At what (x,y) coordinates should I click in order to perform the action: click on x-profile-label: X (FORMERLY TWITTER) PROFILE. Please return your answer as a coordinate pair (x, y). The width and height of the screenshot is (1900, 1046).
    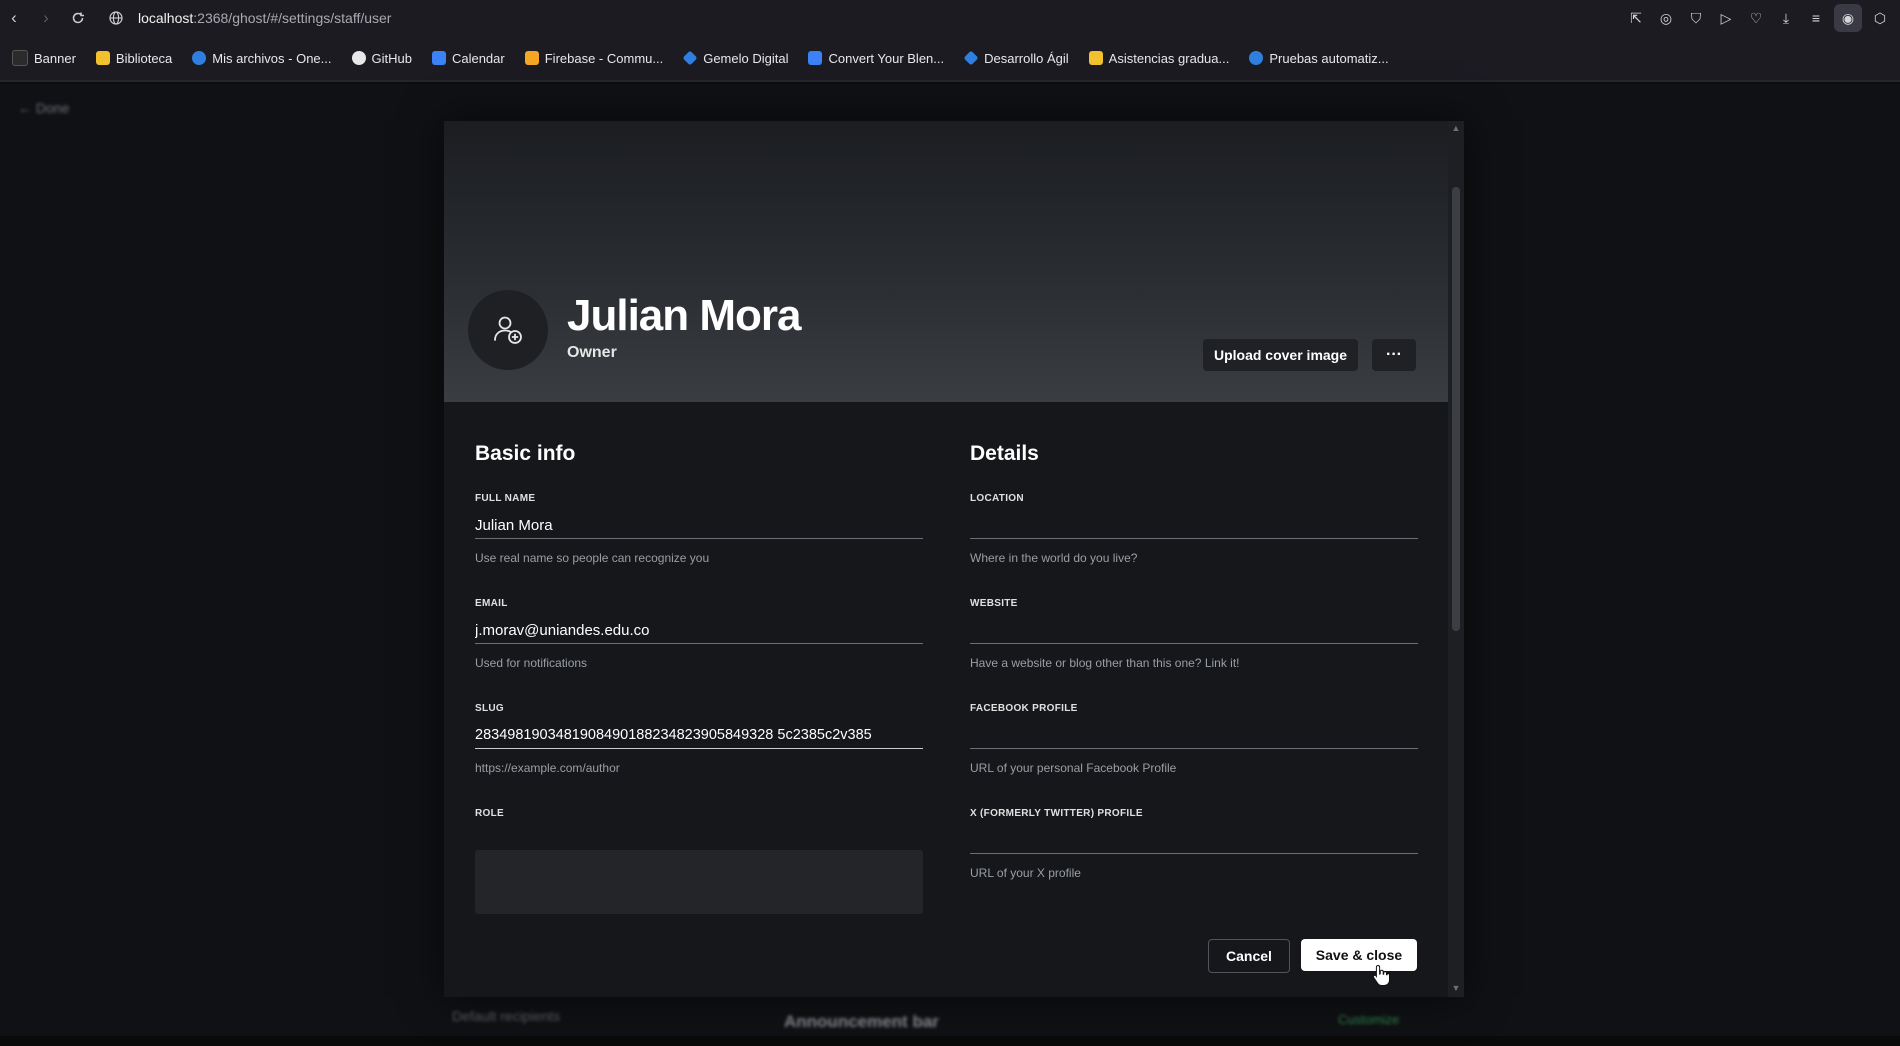
    Looking at the image, I should click on (1056, 813).